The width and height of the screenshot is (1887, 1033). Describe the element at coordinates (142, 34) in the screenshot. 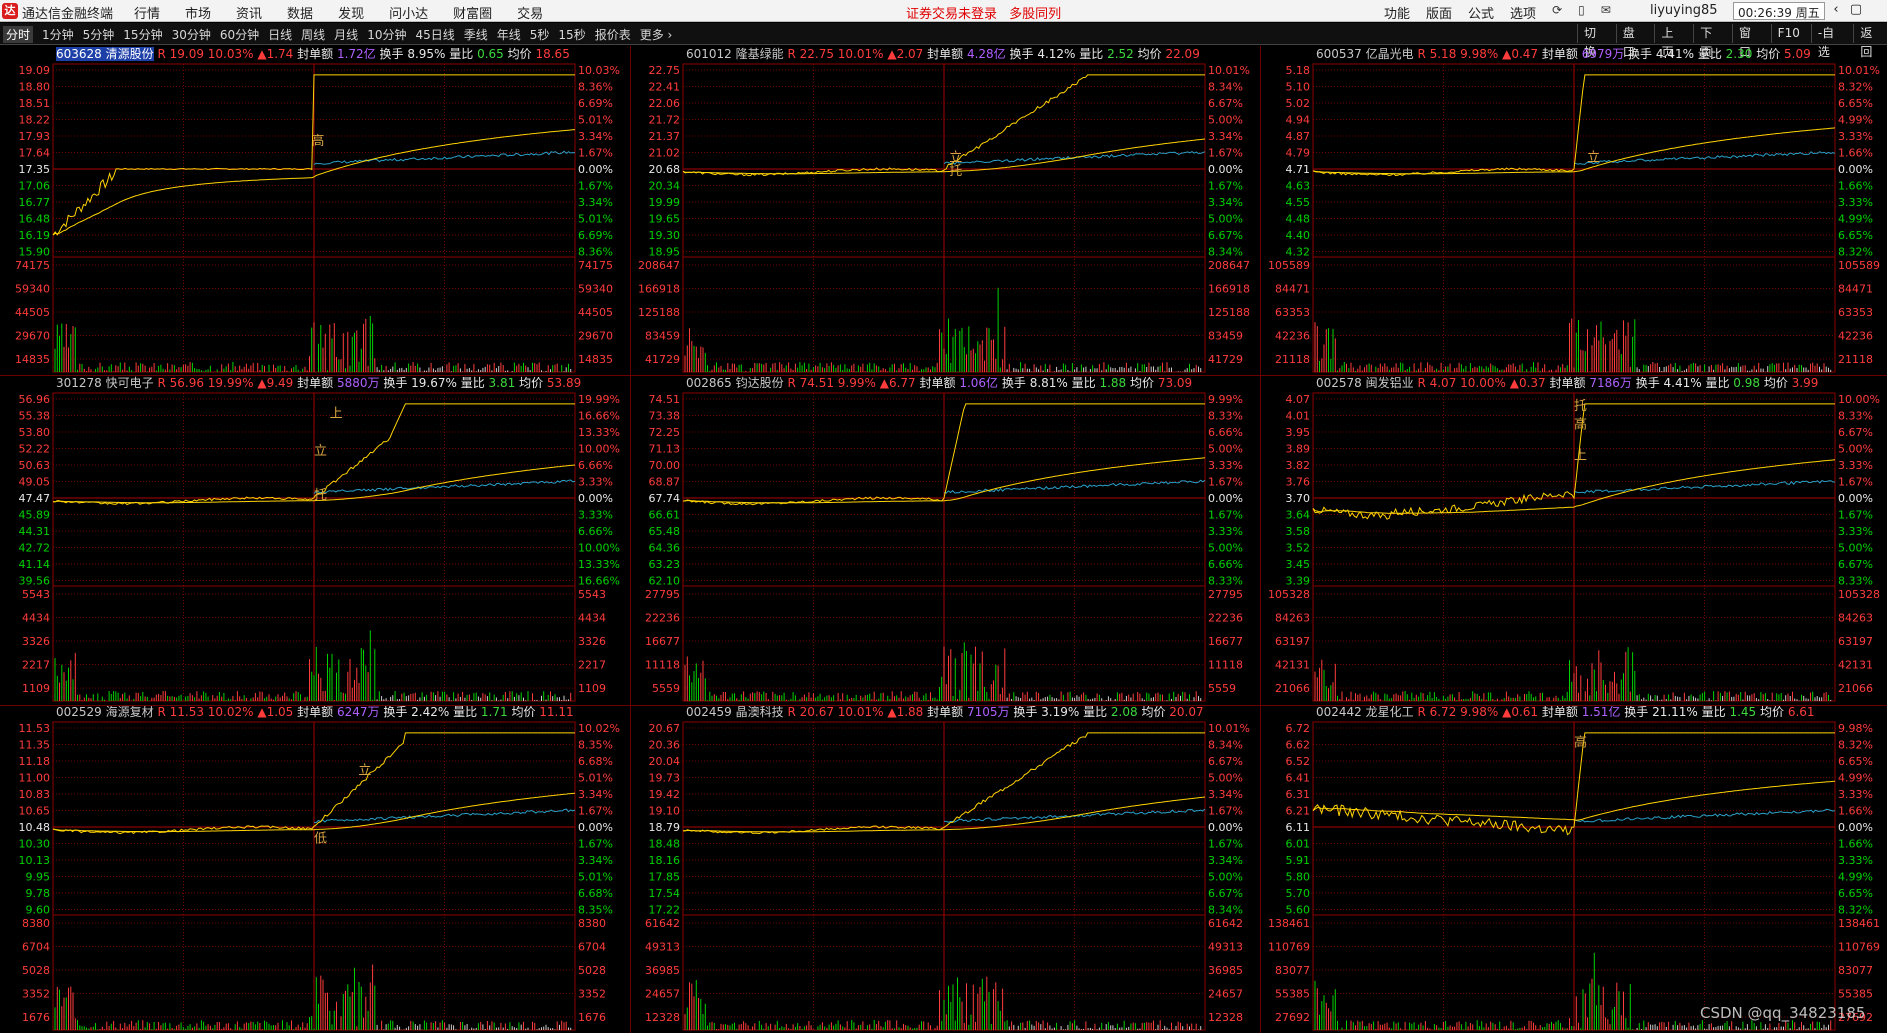

I see `period-tab: 15分钟` at that location.